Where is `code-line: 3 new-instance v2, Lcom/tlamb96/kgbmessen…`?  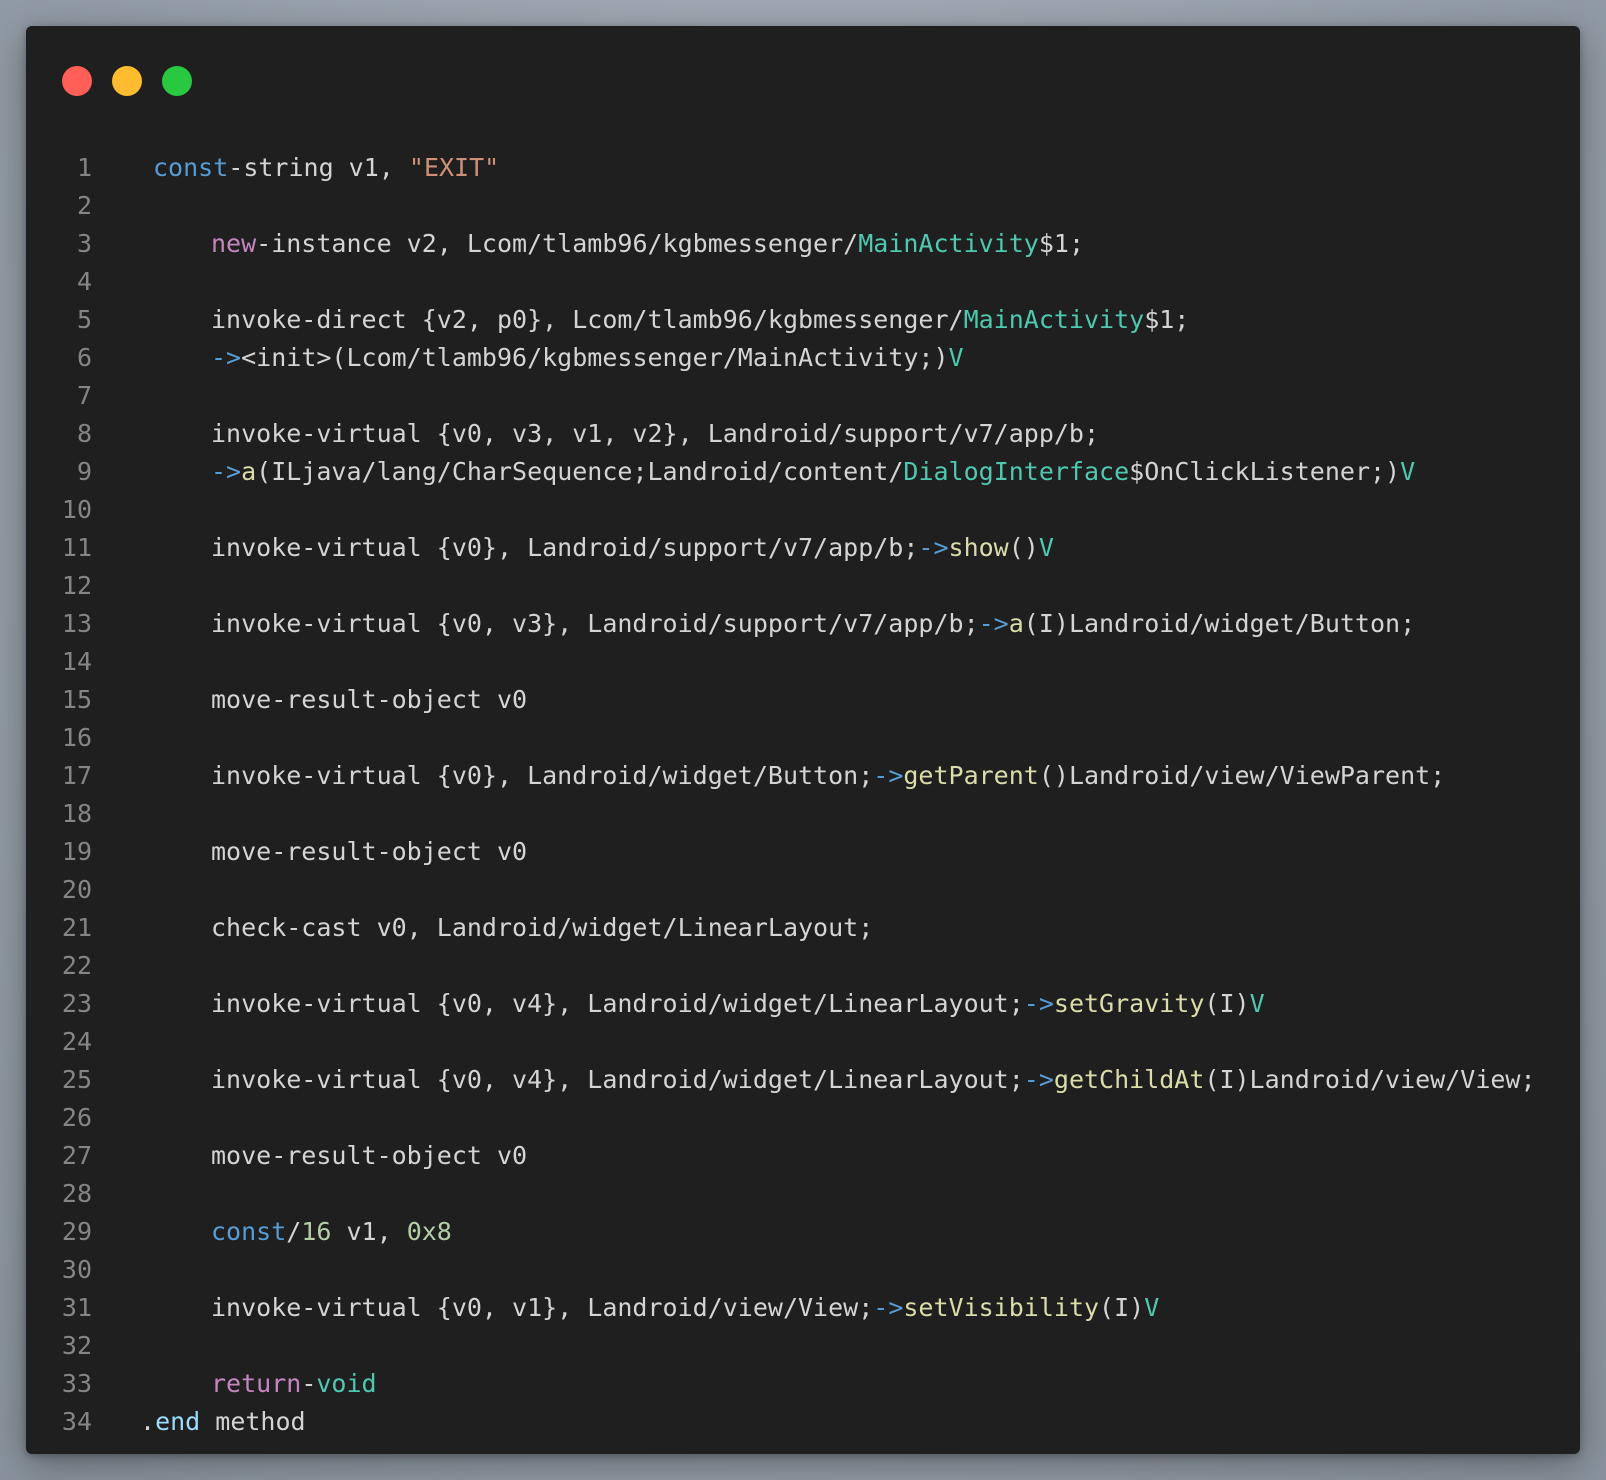 code-line: 3 new-instance v2, Lcom/tlamb96/kgbmessen… is located at coordinates (803, 244).